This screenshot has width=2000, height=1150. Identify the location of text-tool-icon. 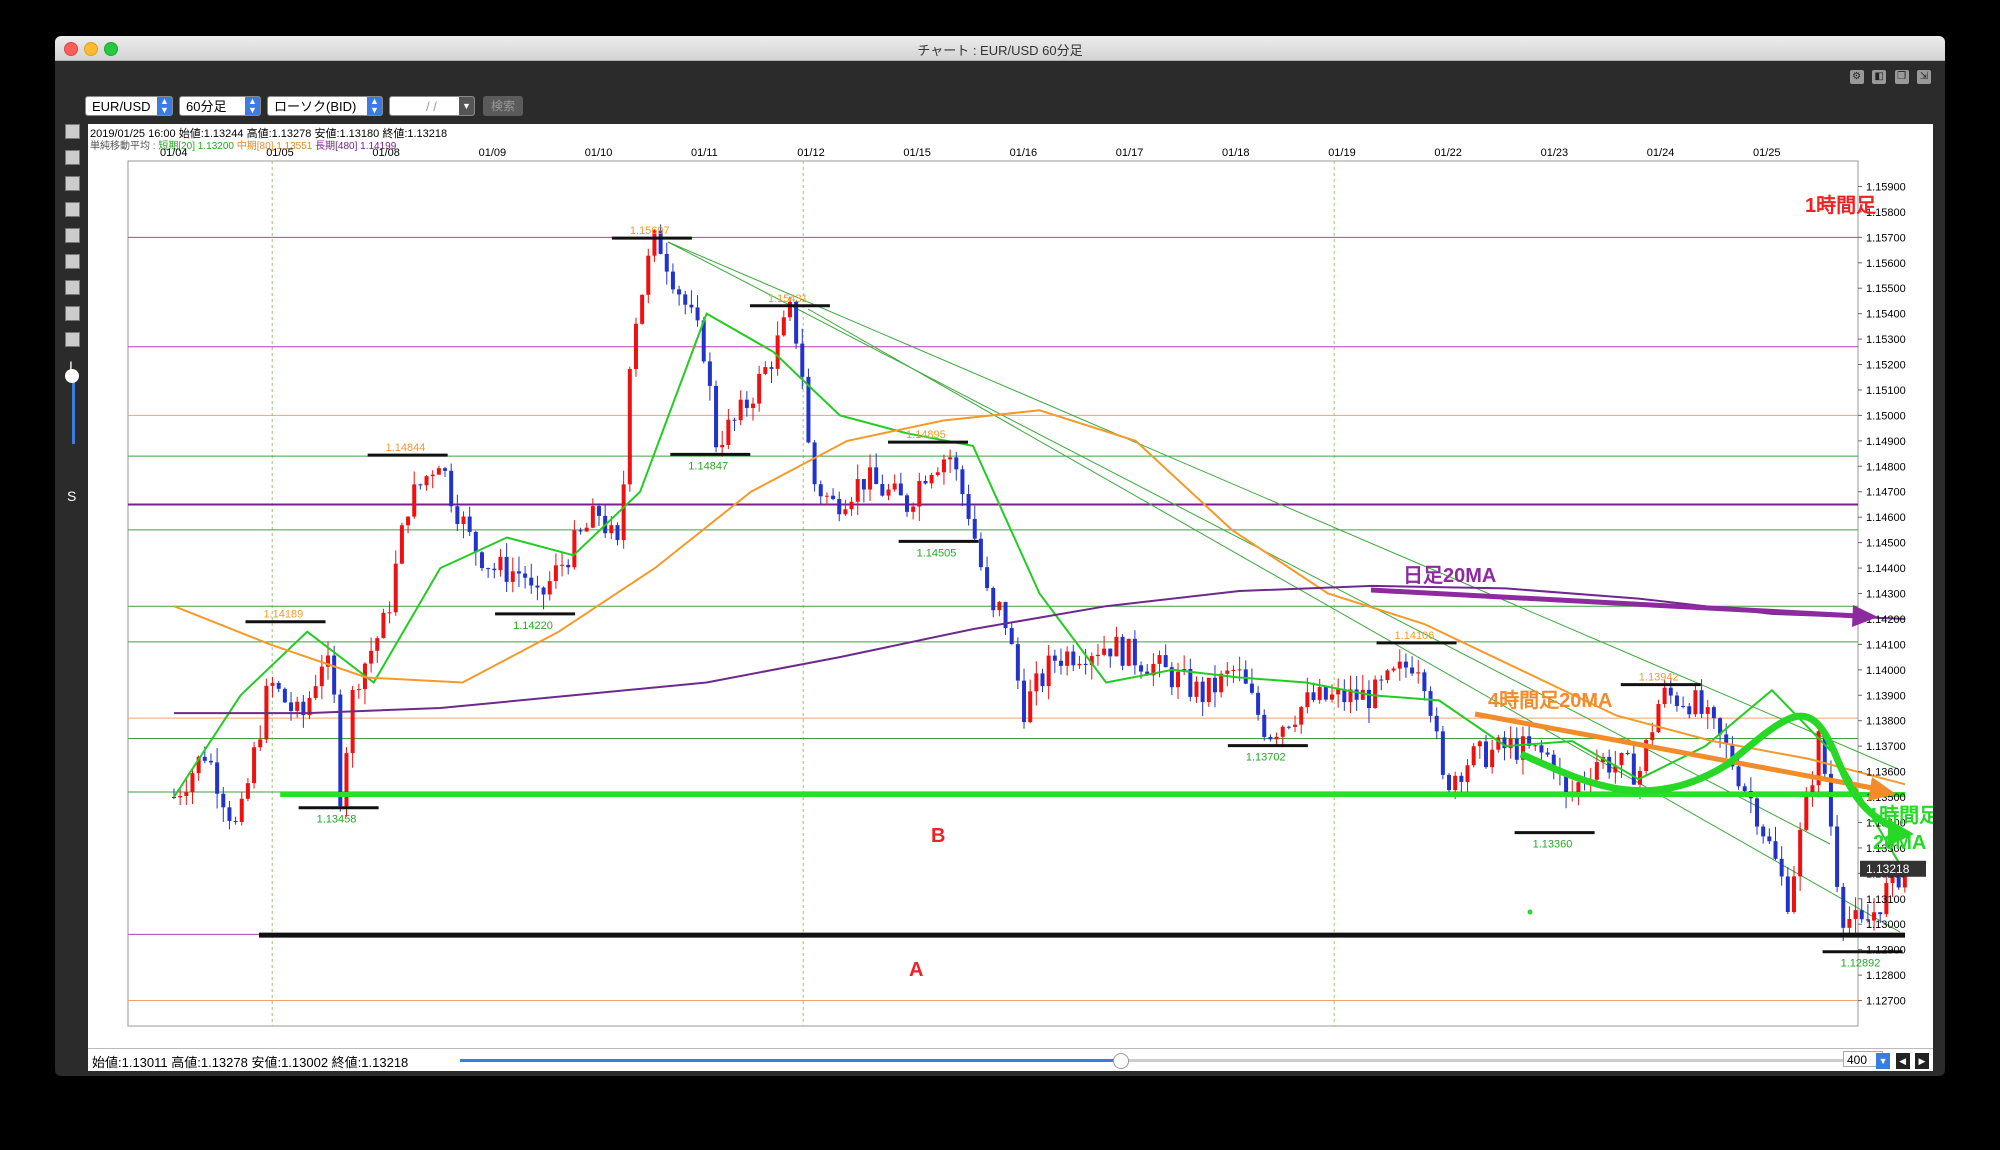
(72, 261).